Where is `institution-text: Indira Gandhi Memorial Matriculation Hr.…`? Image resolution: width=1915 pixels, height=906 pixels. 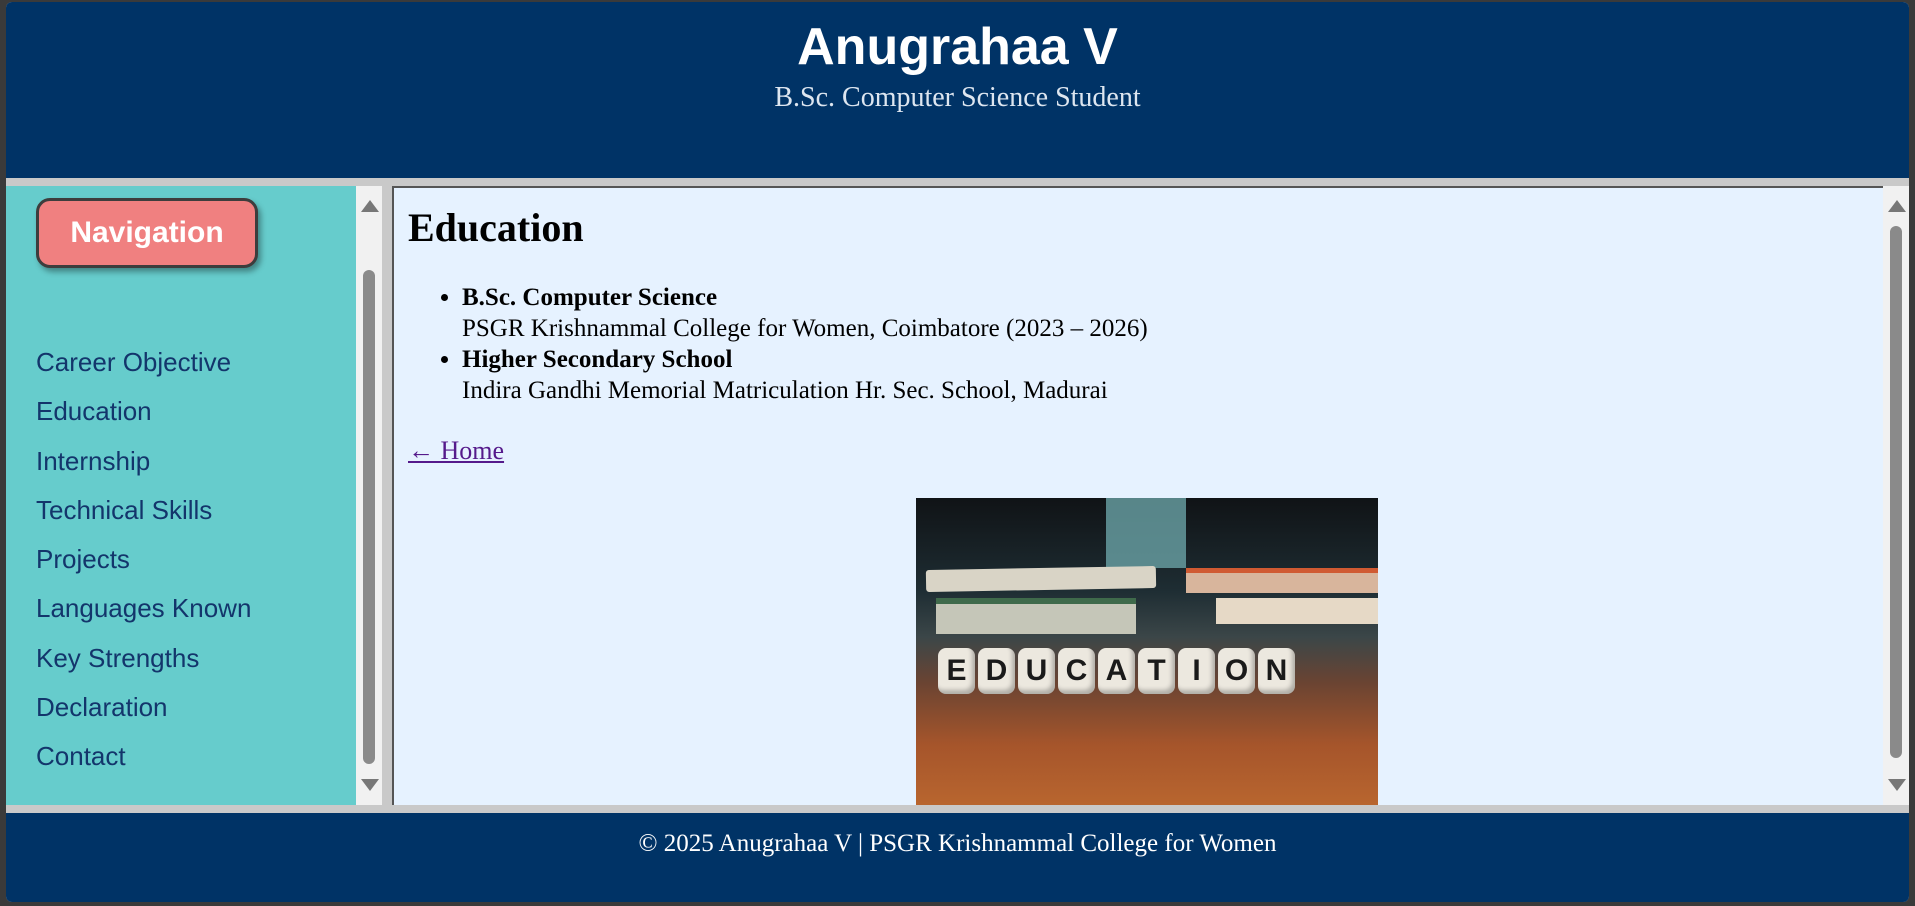 institution-text: Indira Gandhi Memorial Matriculation Hr.… is located at coordinates (785, 390).